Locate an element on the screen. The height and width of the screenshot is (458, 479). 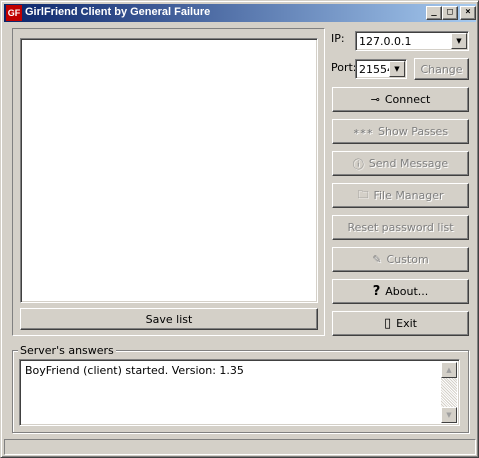
exit-button: ▯ Exit is located at coordinates (400, 323).